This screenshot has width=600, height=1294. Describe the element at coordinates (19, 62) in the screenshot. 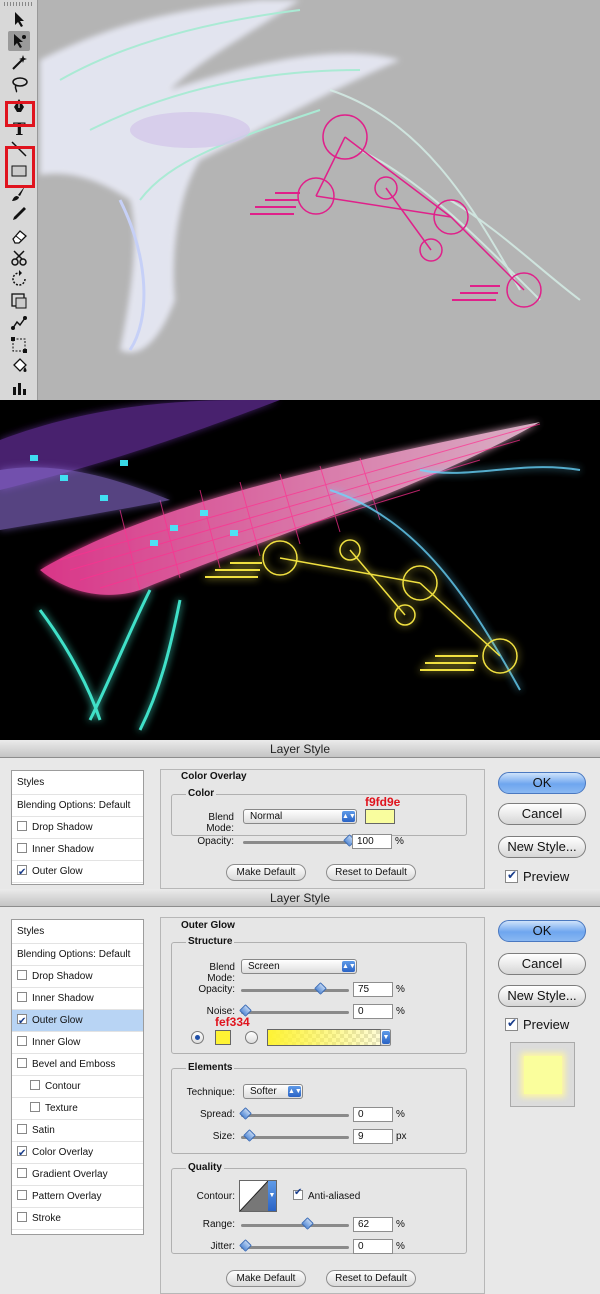

I see `magic-wand-tool-button` at that location.